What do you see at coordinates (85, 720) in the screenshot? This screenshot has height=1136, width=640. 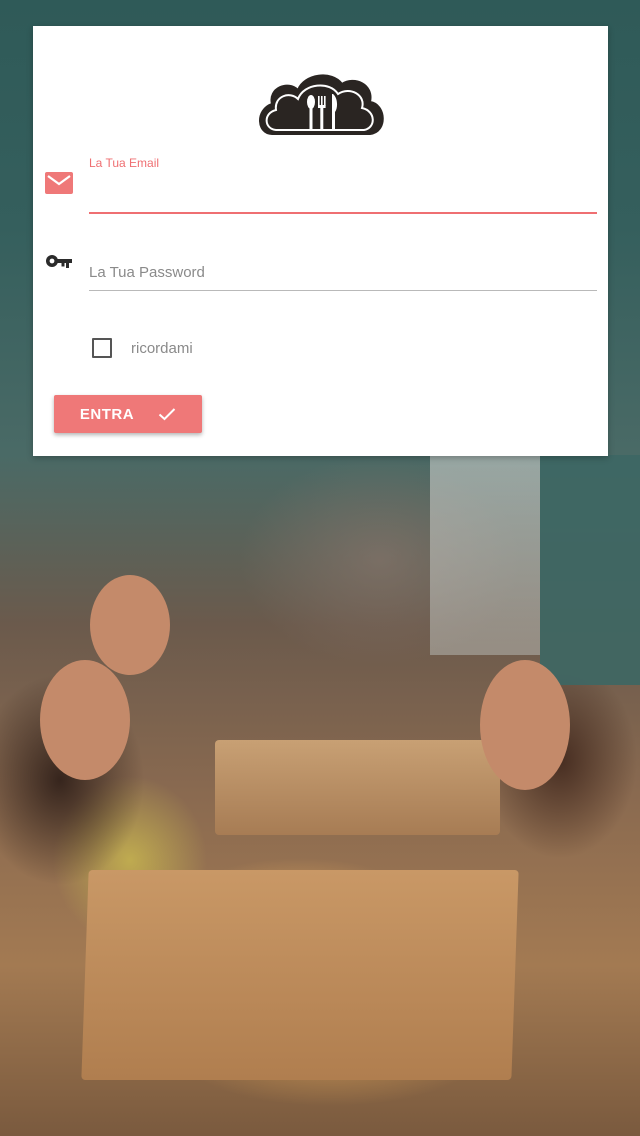 I see `background-person-left` at bounding box center [85, 720].